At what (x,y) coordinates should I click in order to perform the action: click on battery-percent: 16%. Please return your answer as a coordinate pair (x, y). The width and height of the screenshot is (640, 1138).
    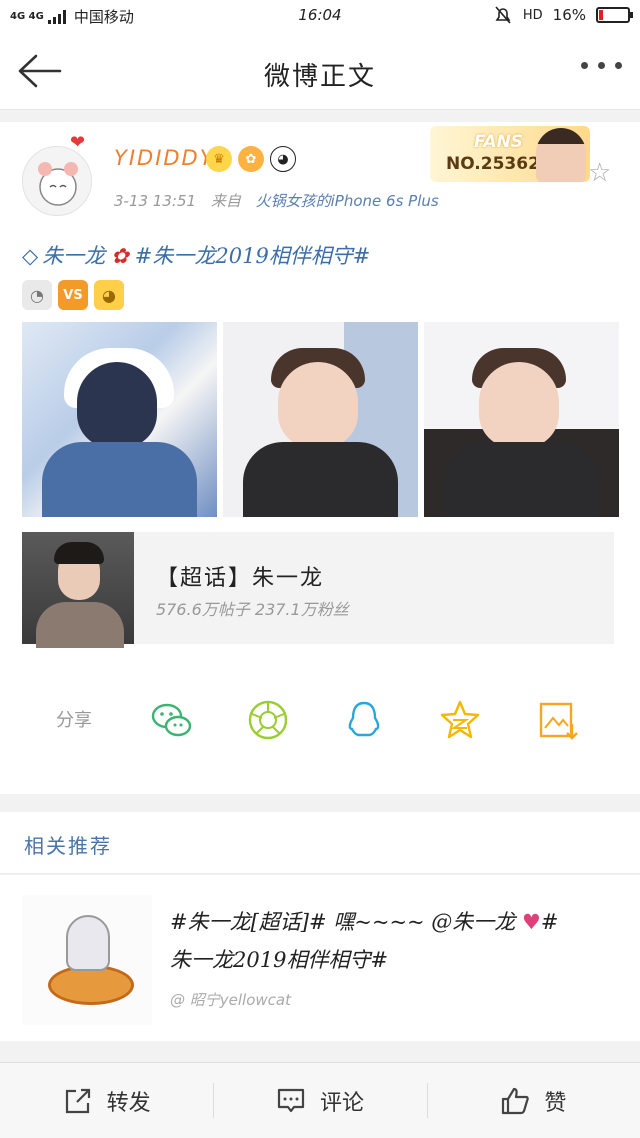
    Looking at the image, I should click on (569, 15).